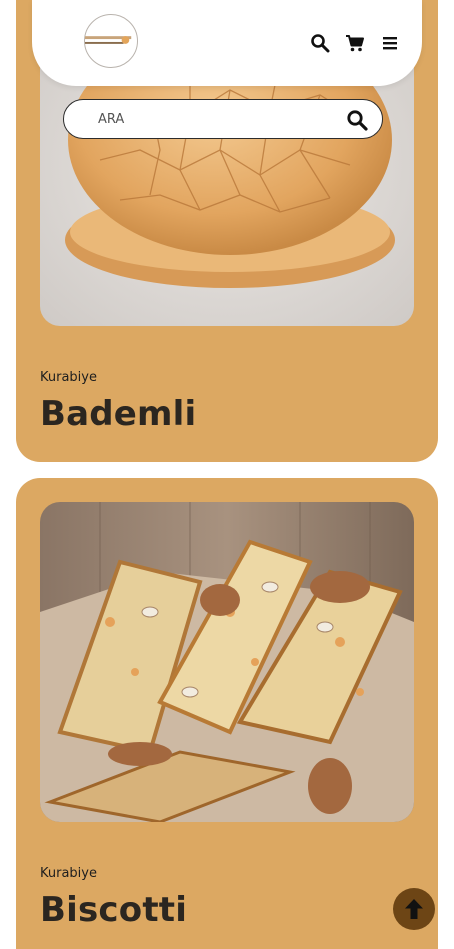  I want to click on cart-icon, so click(355, 43).